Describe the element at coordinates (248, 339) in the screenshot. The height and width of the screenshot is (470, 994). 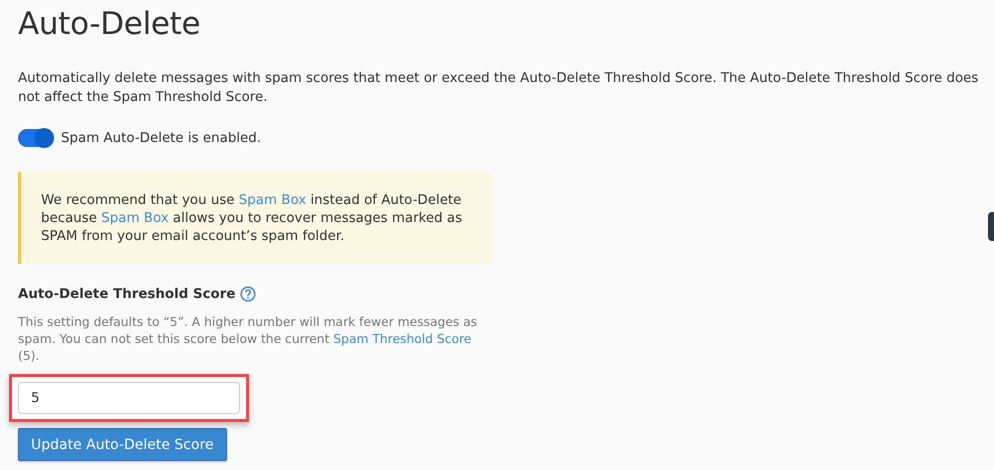
I see `hint-text: This setting defaults to “5”. A higher number will mark fewer messages as spam. You can not set this score below the current Spam Threshold Score (5).` at that location.